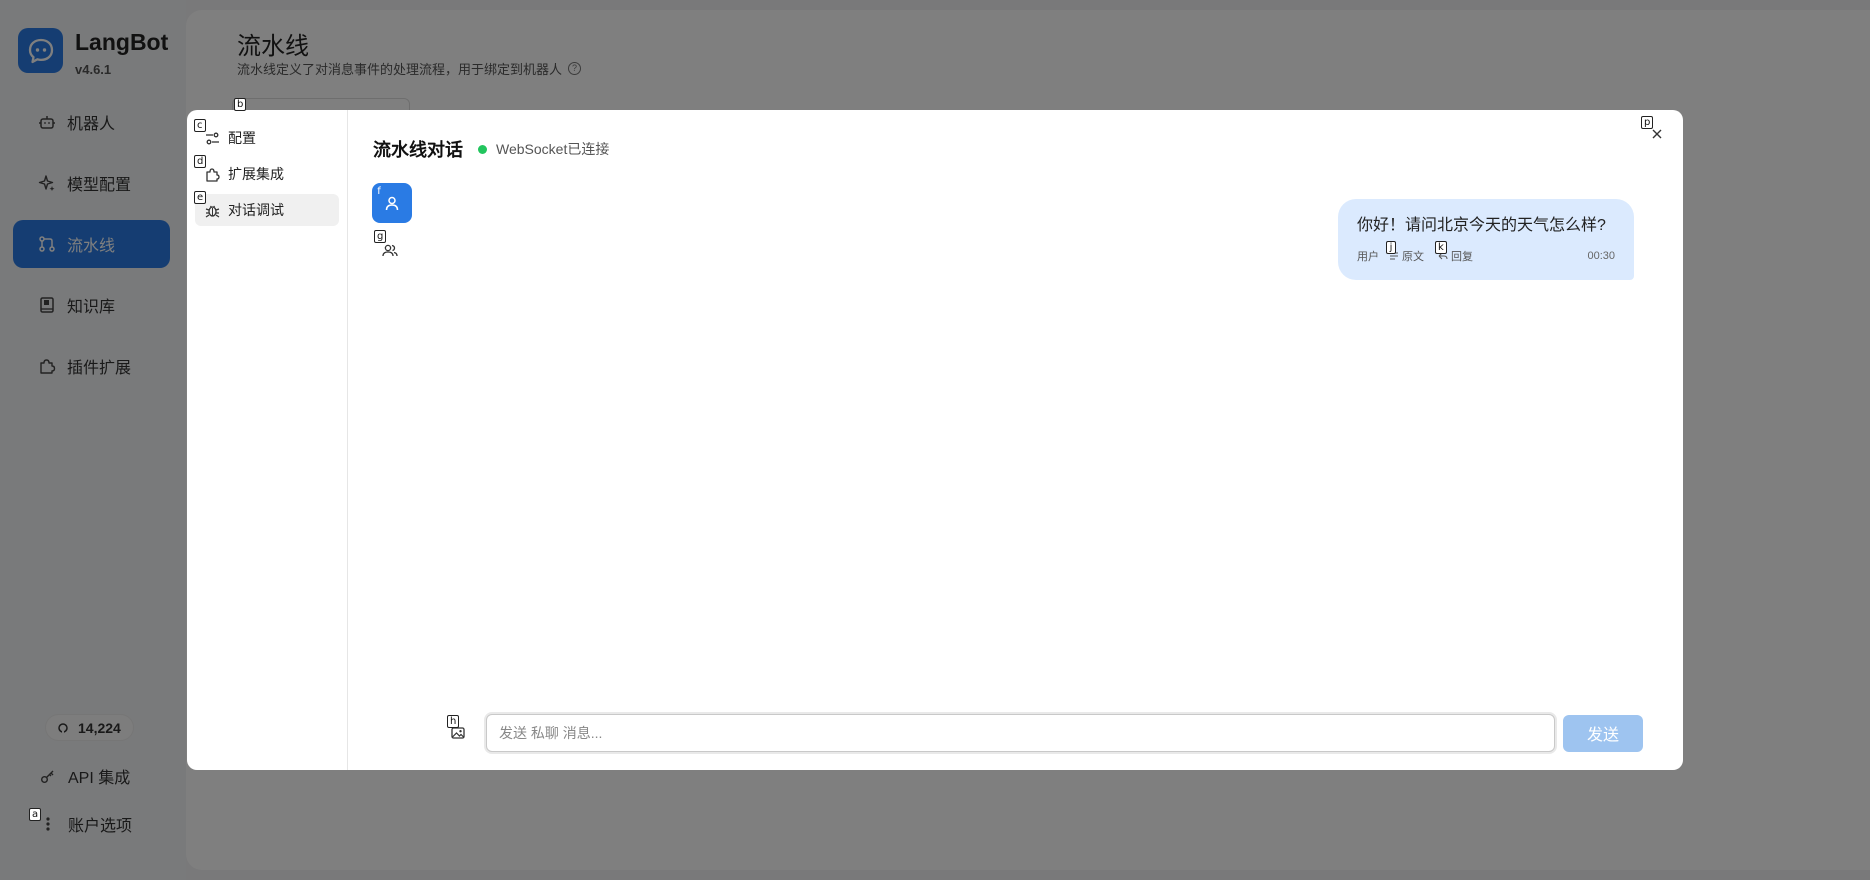 Image resolution: width=1870 pixels, height=880 pixels. I want to click on message-timestamp: 00:30, so click(1601, 256).